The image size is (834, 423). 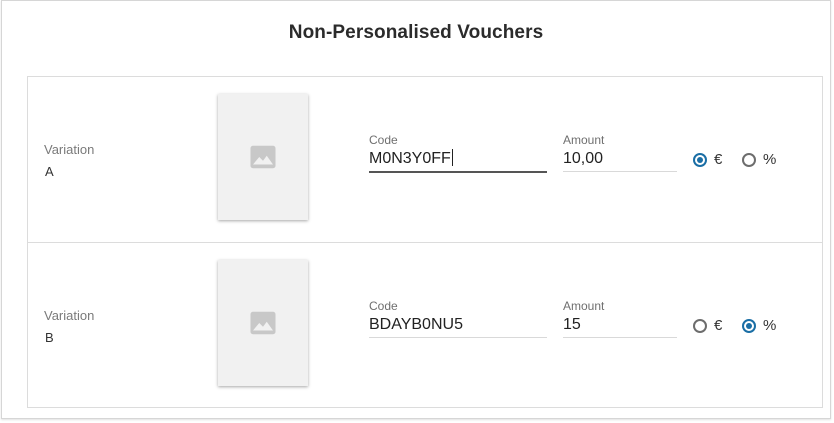 I want to click on amount-input: 15, so click(x=620, y=326).